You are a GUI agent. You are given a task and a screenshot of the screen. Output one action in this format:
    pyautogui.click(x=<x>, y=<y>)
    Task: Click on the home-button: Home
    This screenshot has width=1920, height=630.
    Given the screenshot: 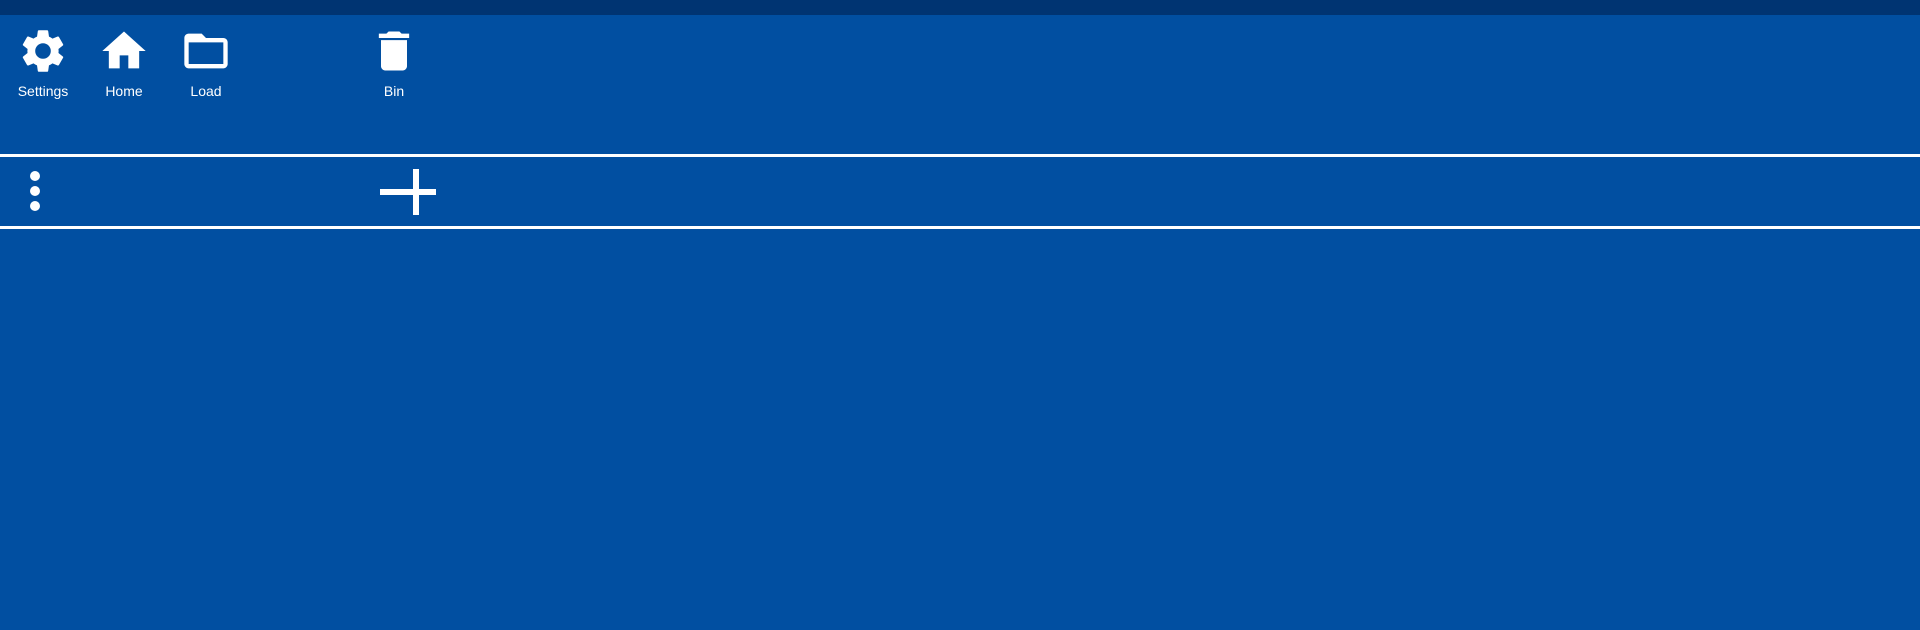 What is the action you would take?
    pyautogui.click(x=124, y=62)
    